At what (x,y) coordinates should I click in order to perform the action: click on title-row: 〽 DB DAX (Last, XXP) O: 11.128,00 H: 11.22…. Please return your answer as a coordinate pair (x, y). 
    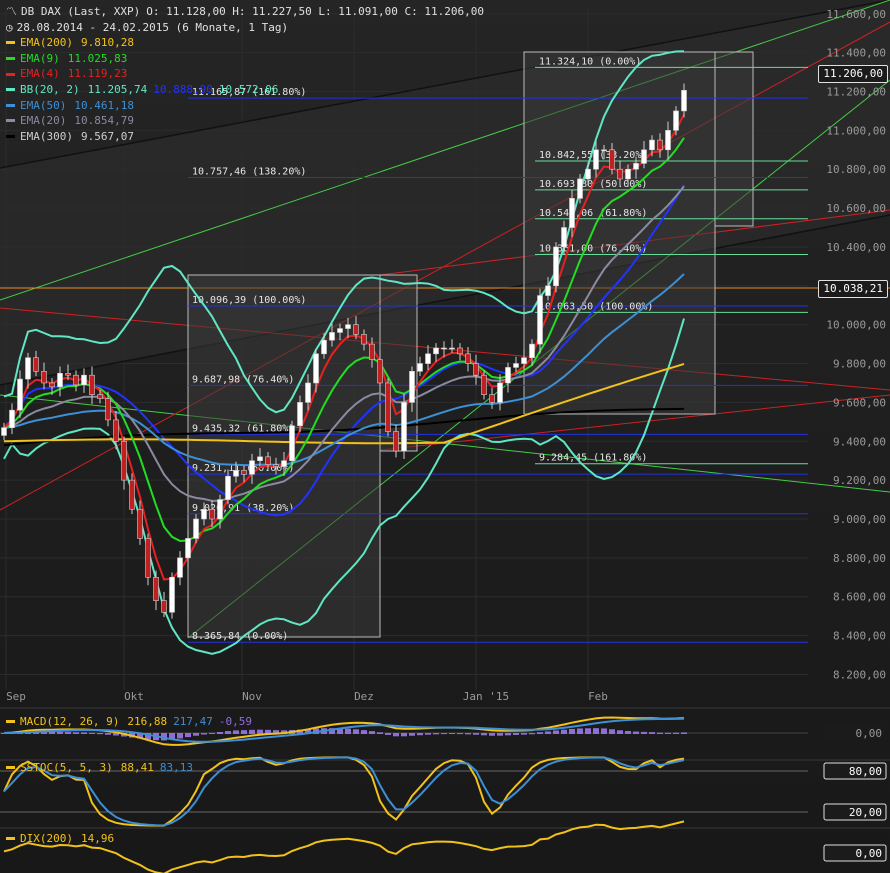
    Looking at the image, I should click on (245, 12).